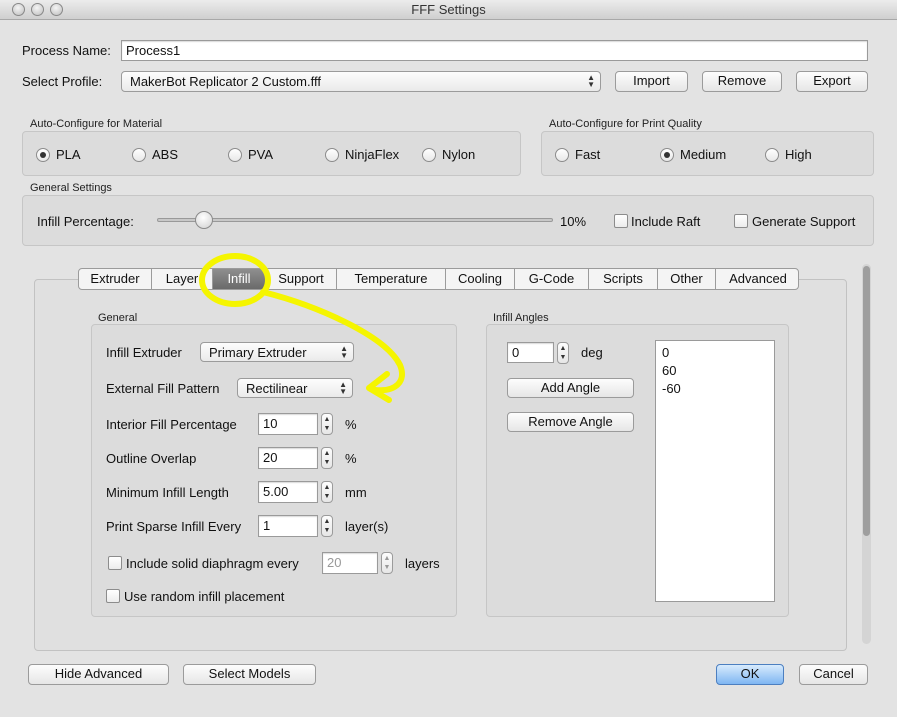 The image size is (897, 717). What do you see at coordinates (623, 279) in the screenshot?
I see `tab-scripts: Scripts` at bounding box center [623, 279].